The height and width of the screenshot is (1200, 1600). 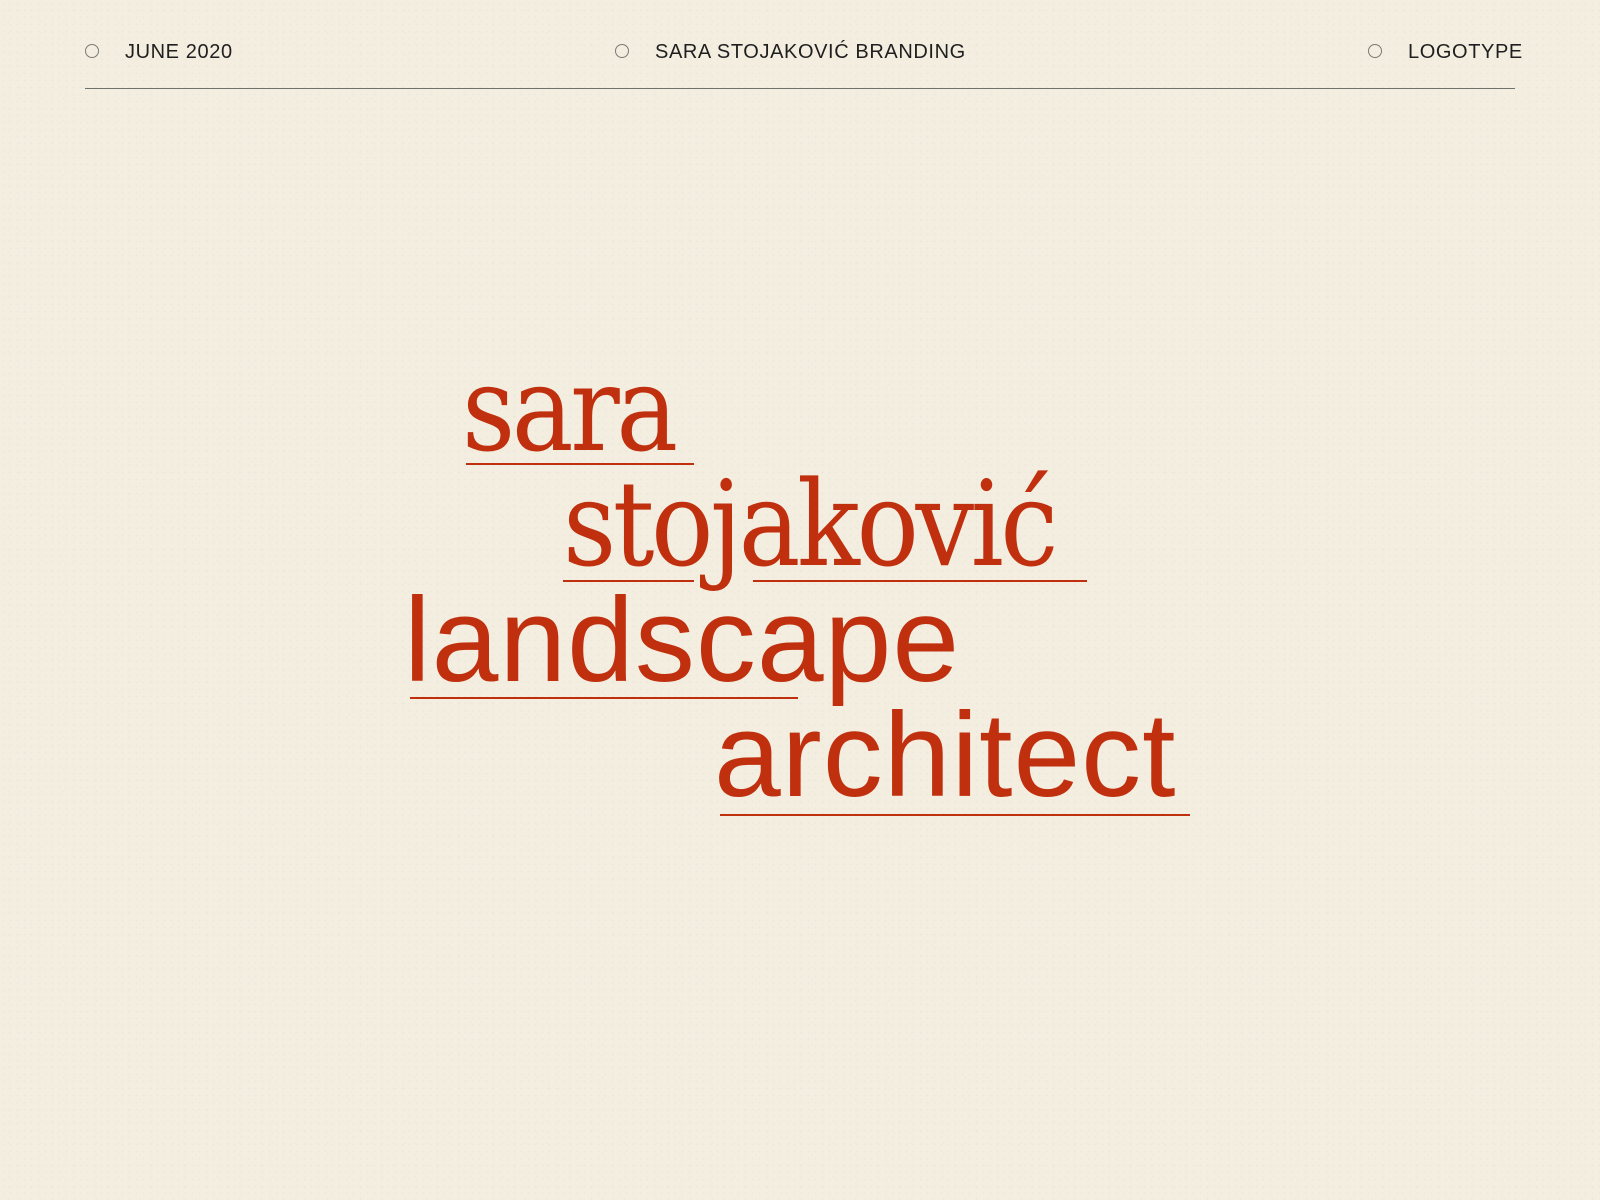 I want to click on logotype-word-architect: architect, so click(x=945, y=755).